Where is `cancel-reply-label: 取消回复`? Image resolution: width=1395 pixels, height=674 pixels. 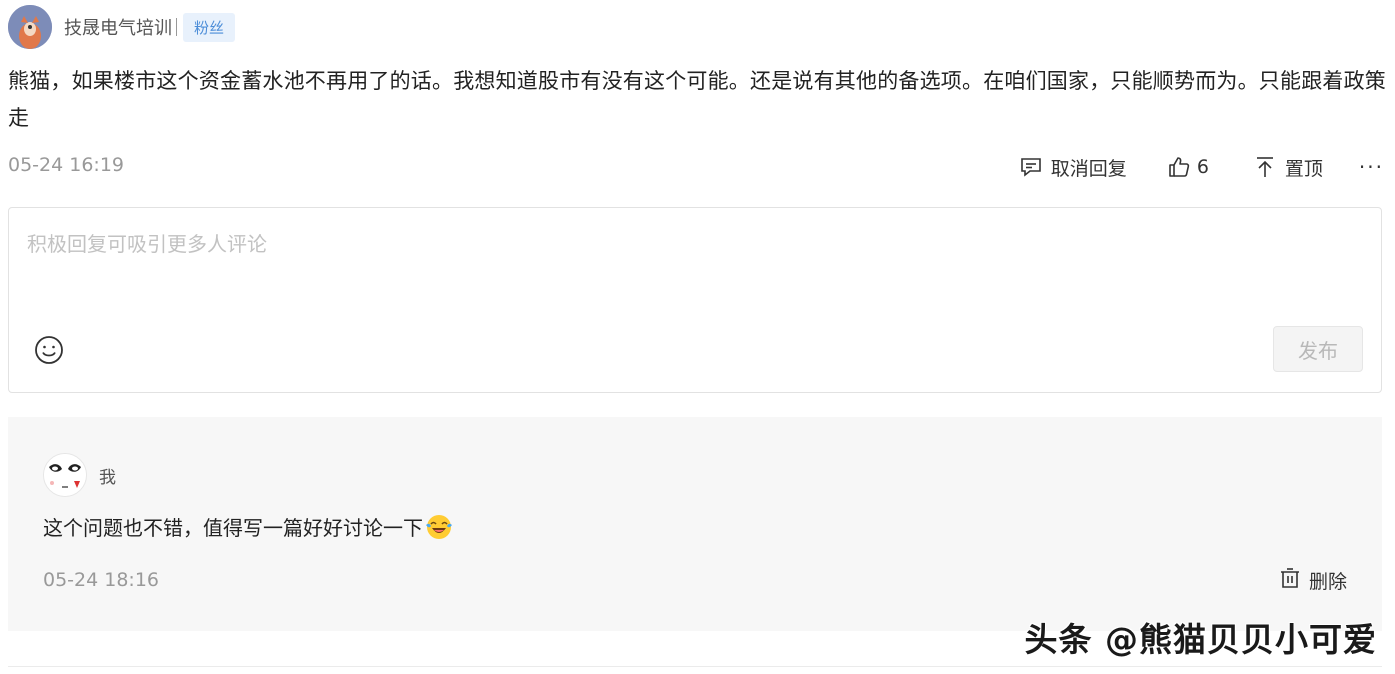
cancel-reply-label: 取消回复 is located at coordinates (1088, 168).